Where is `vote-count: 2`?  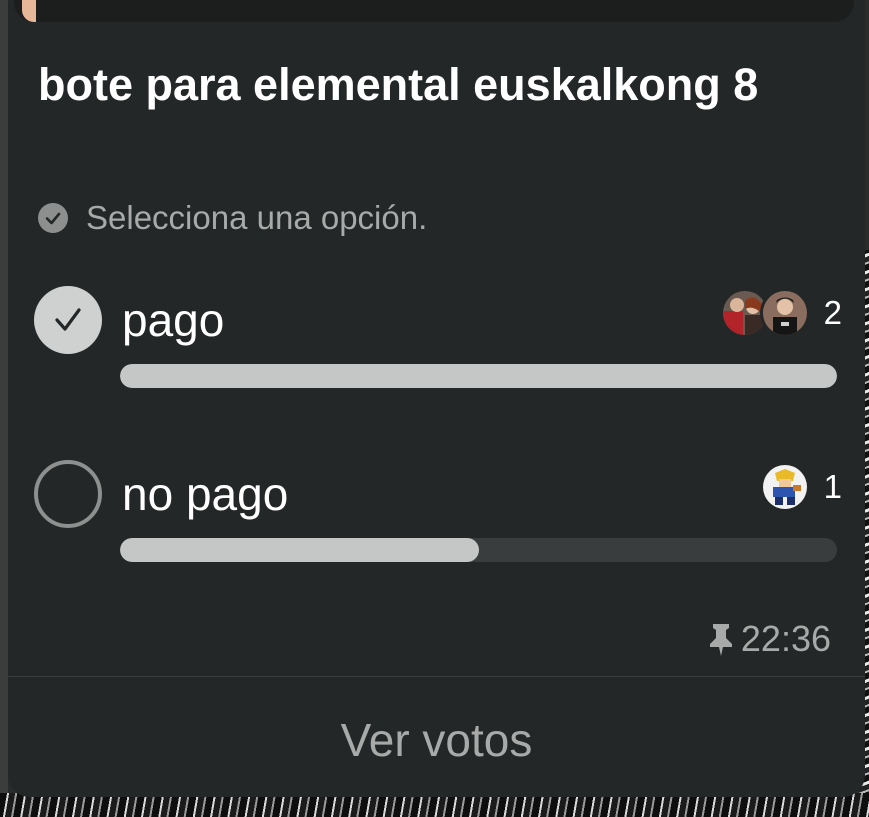
vote-count: 2 is located at coordinates (832, 312).